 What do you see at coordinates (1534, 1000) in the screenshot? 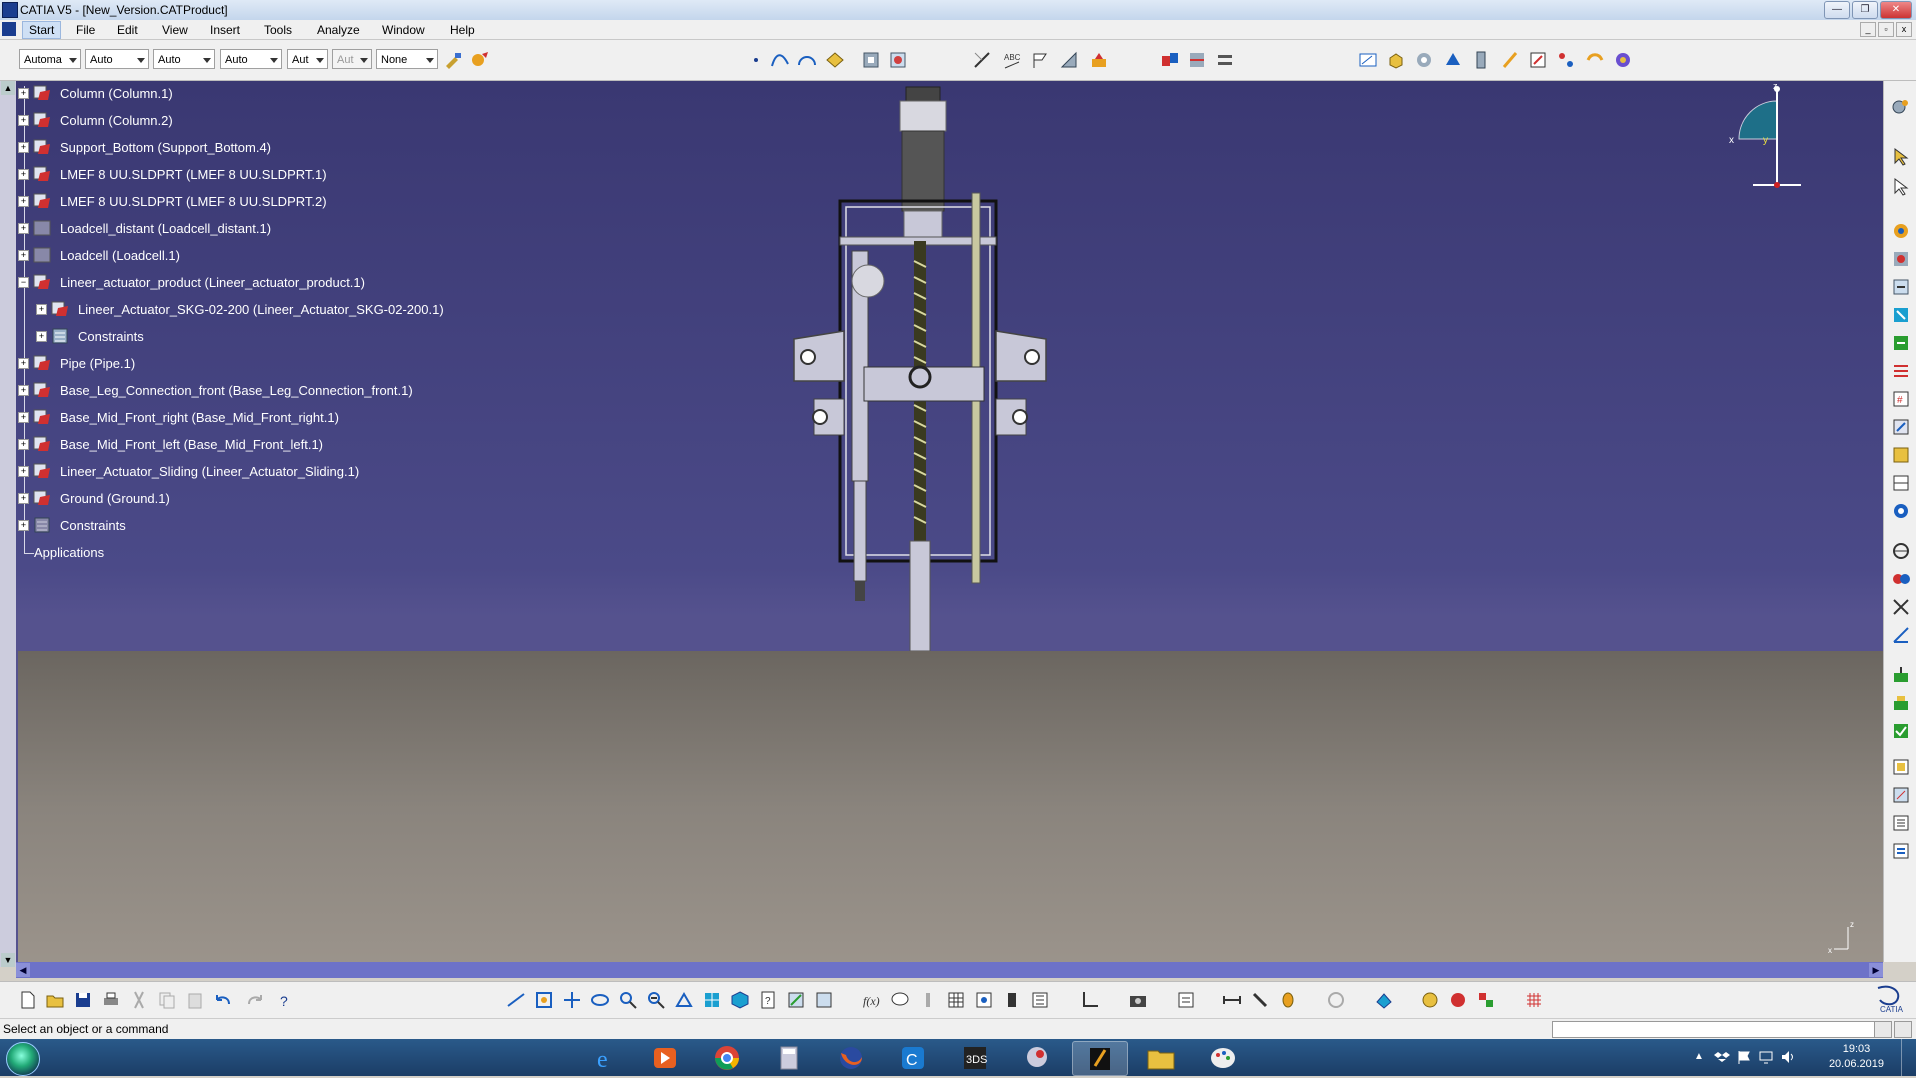
I see `grid-icon` at bounding box center [1534, 1000].